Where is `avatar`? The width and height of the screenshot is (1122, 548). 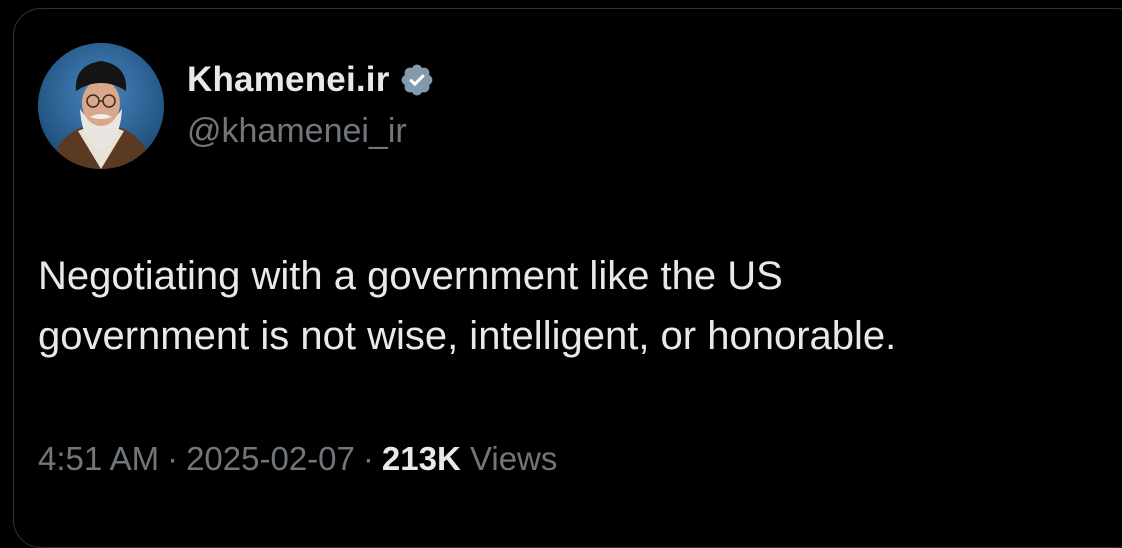
avatar is located at coordinates (101, 106).